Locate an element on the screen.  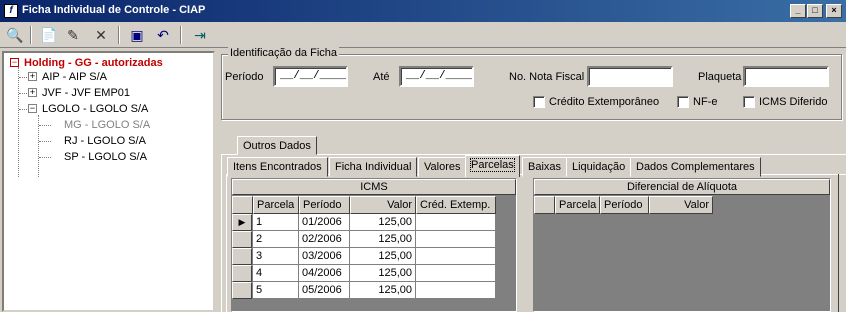
plaqueta-input is located at coordinates (786, 76).